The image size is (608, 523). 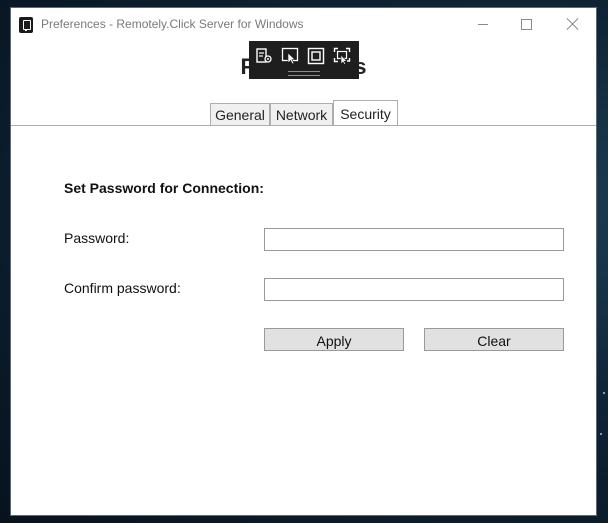 I want to click on section-title: Set Password for Connection:, so click(x=164, y=188).